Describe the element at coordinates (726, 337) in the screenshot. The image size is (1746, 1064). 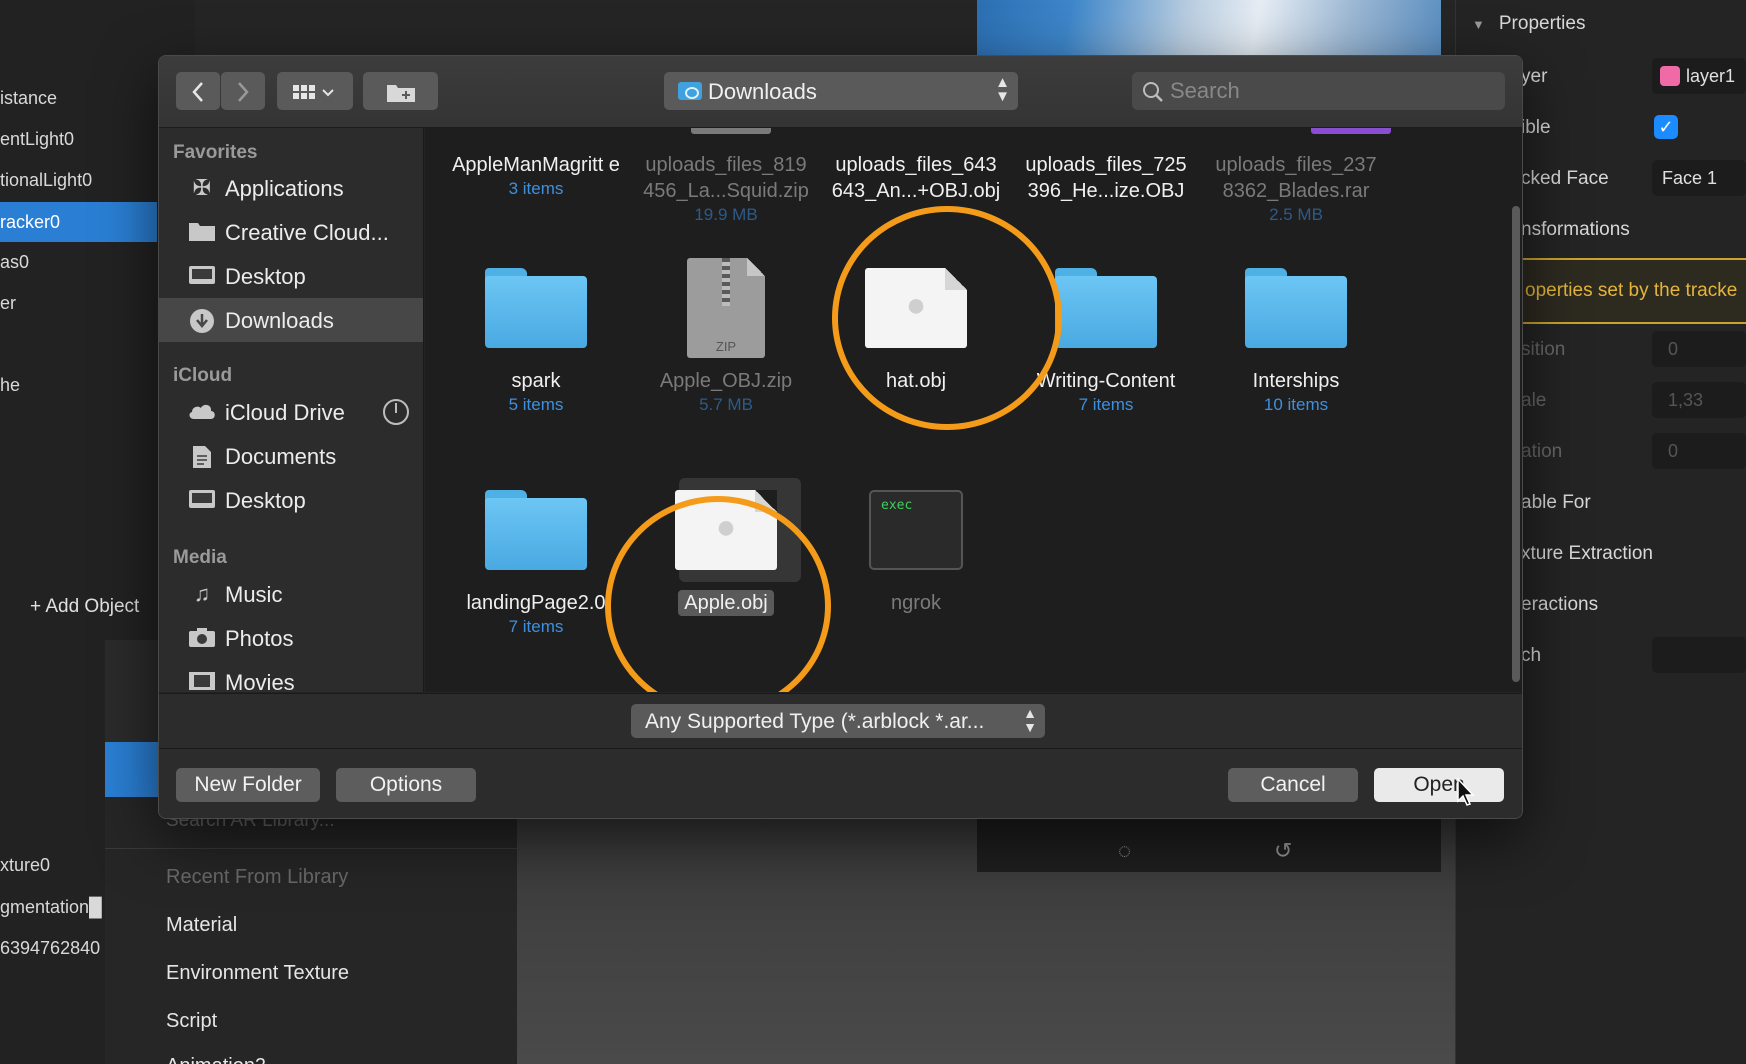
I see `file-item-apple-obj-zip: ZIP Apple_OBJ.zip 5.7 MB` at that location.